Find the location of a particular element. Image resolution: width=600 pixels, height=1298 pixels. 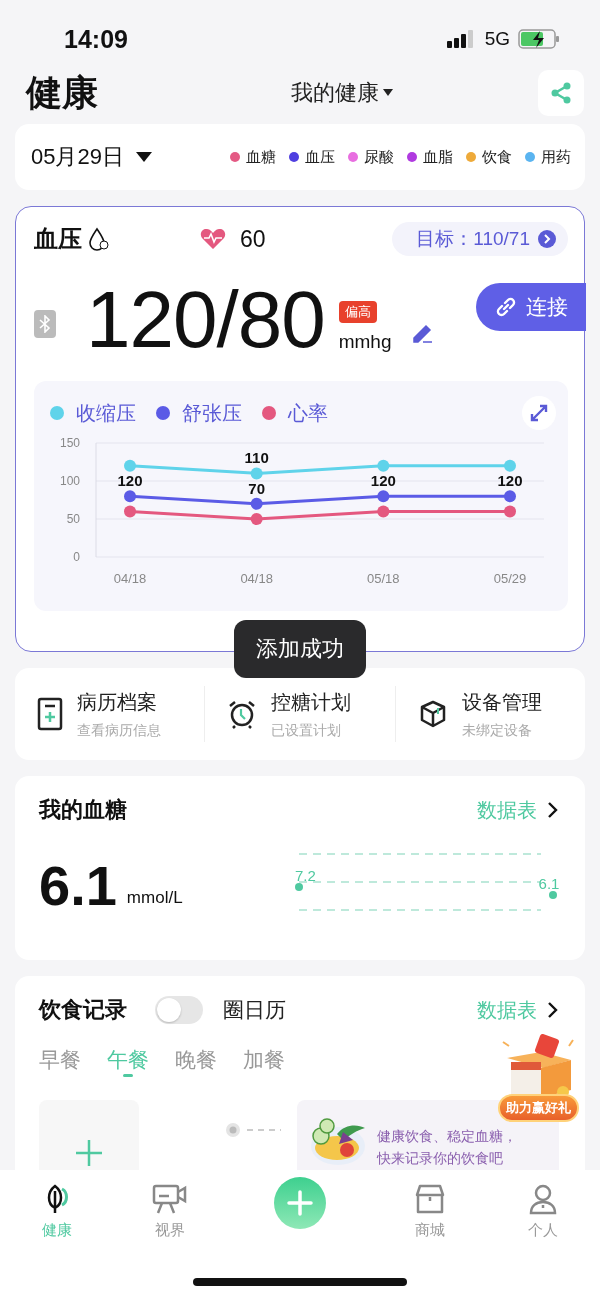

expand-button is located at coordinates (539, 413).